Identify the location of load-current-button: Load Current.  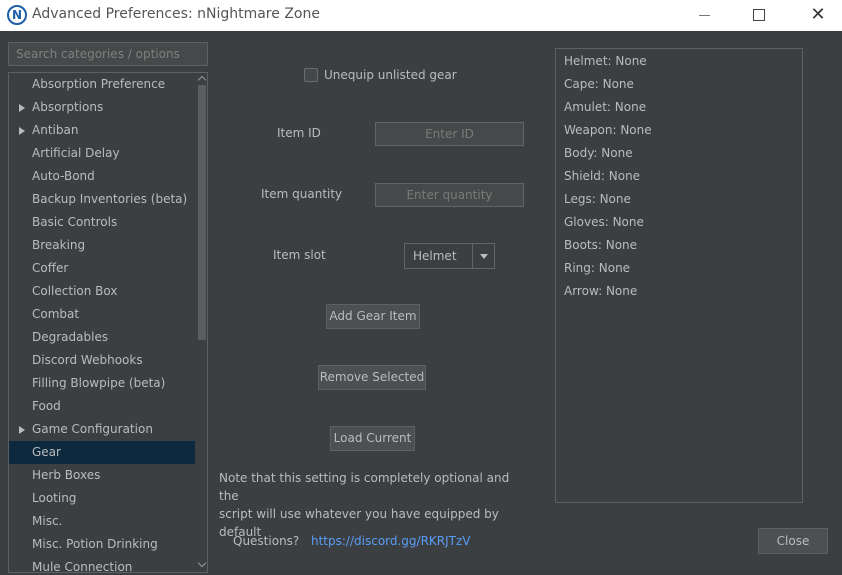
(372, 438).